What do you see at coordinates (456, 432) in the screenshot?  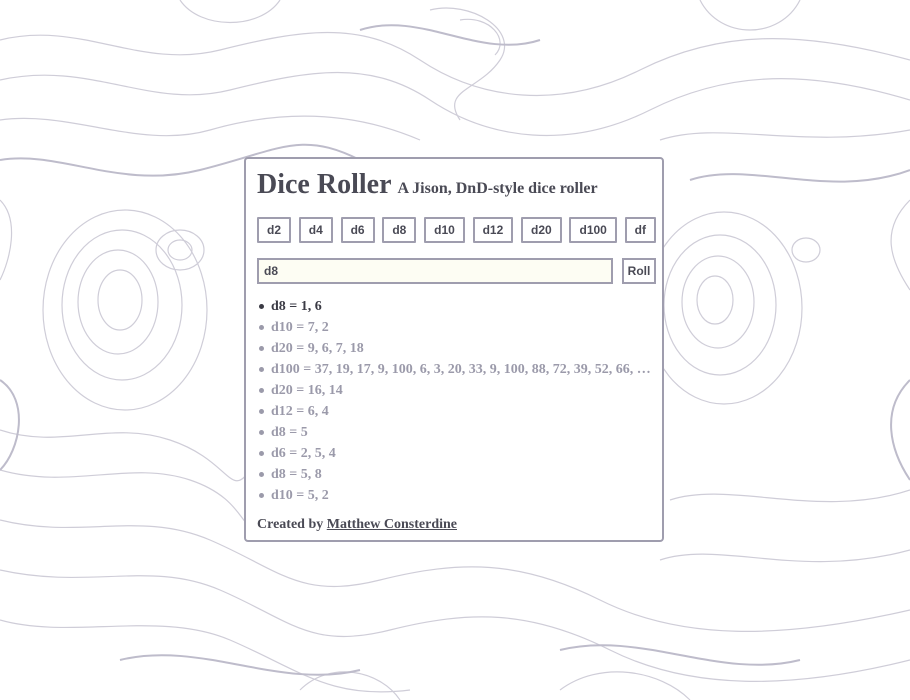 I see `history-item: d8 = 5` at bounding box center [456, 432].